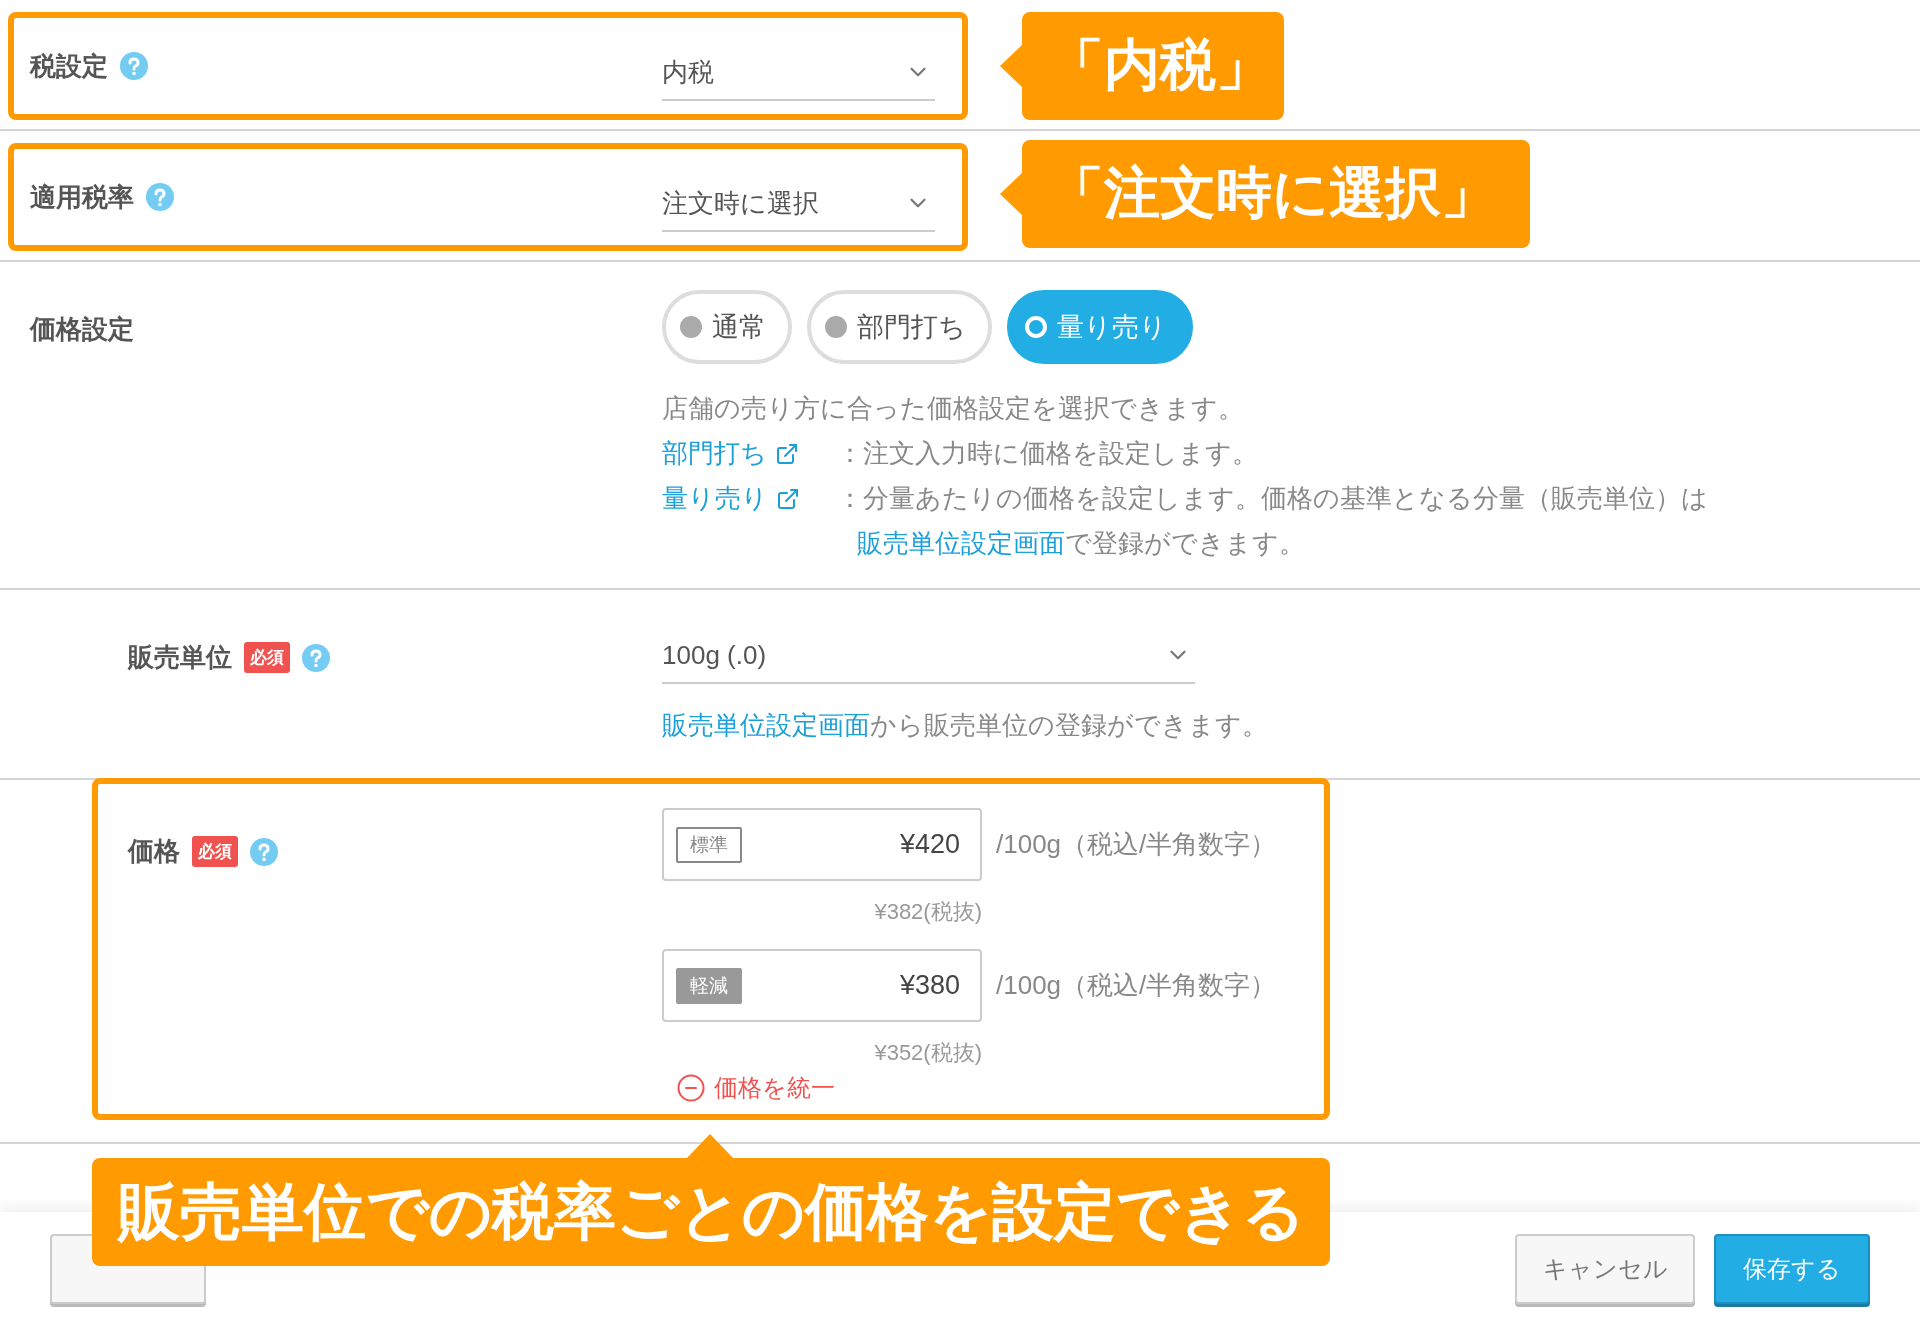 The height and width of the screenshot is (1321, 1920). Describe the element at coordinates (899, 327) in the screenshot. I see `radio-pill: 部門打ち` at that location.